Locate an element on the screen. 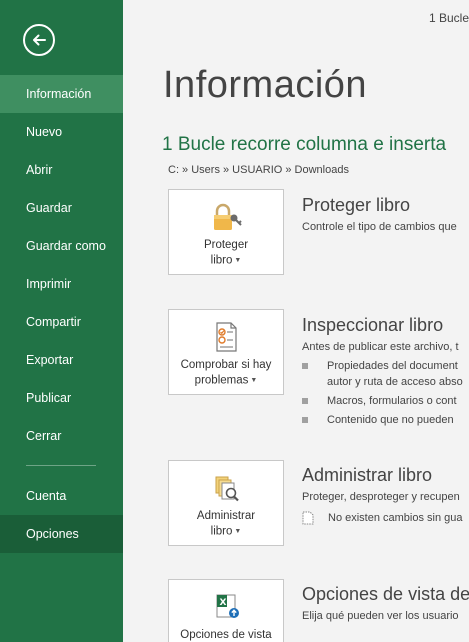  nav-item-imprimir: Imprimir is located at coordinates (61, 284).